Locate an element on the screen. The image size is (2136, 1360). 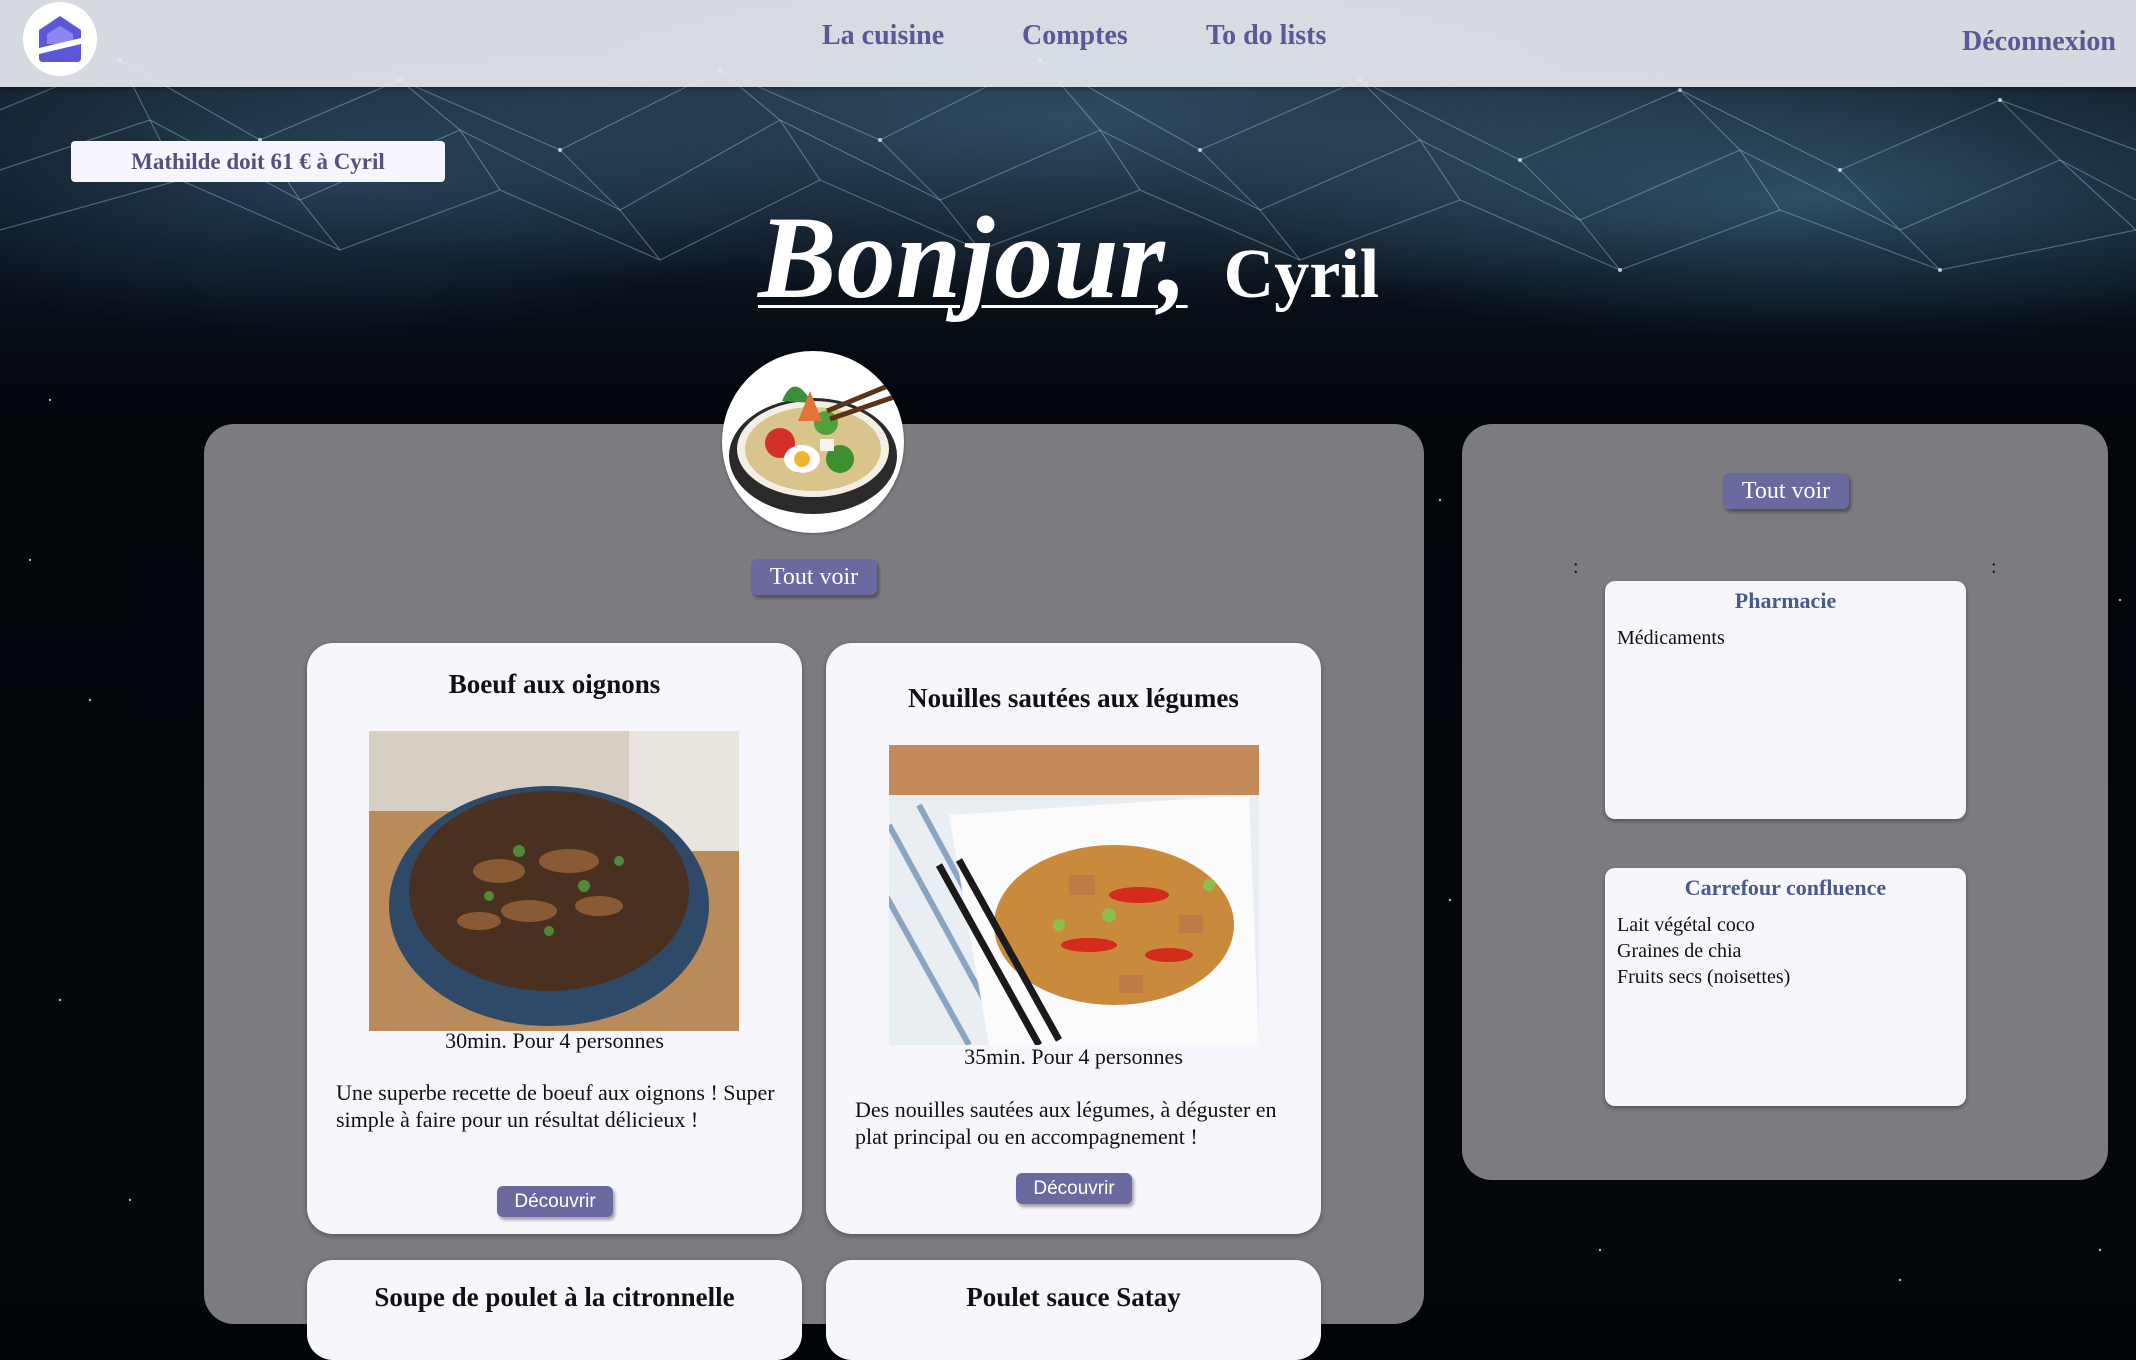
todo-see-all-button: Tout voir is located at coordinates (1786, 491).